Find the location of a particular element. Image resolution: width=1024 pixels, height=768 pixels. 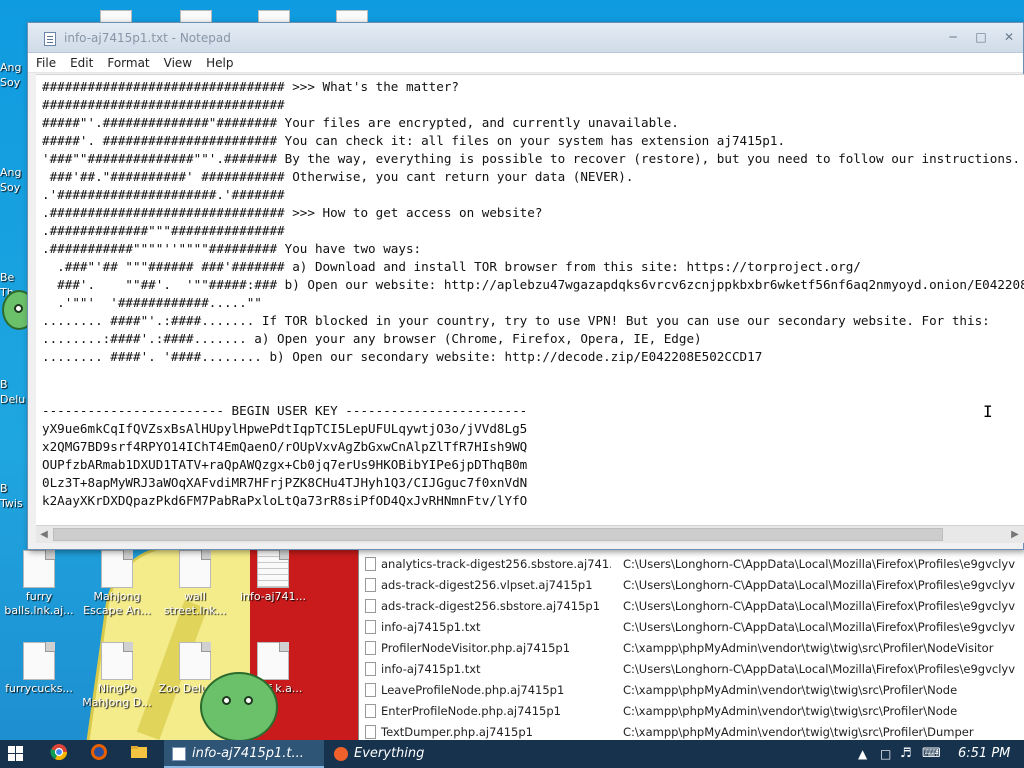

scroll-right-arrow-icon: ▶ is located at coordinates (1015, 535).